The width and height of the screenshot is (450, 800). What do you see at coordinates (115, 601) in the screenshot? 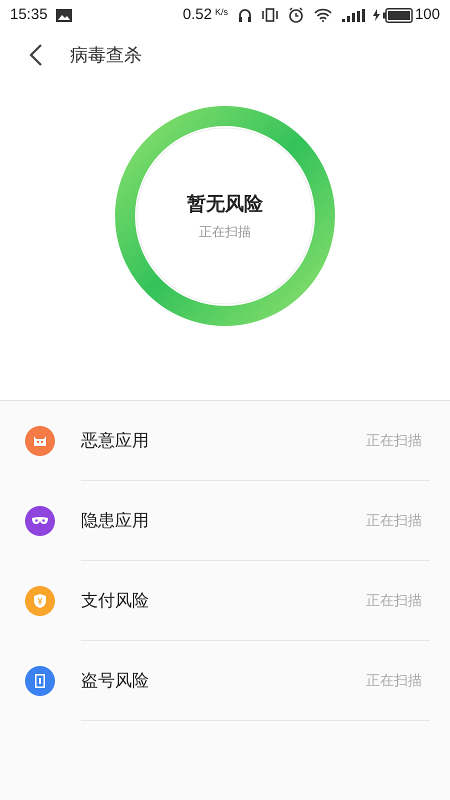
I see `category-label: 支付风险` at bounding box center [115, 601].